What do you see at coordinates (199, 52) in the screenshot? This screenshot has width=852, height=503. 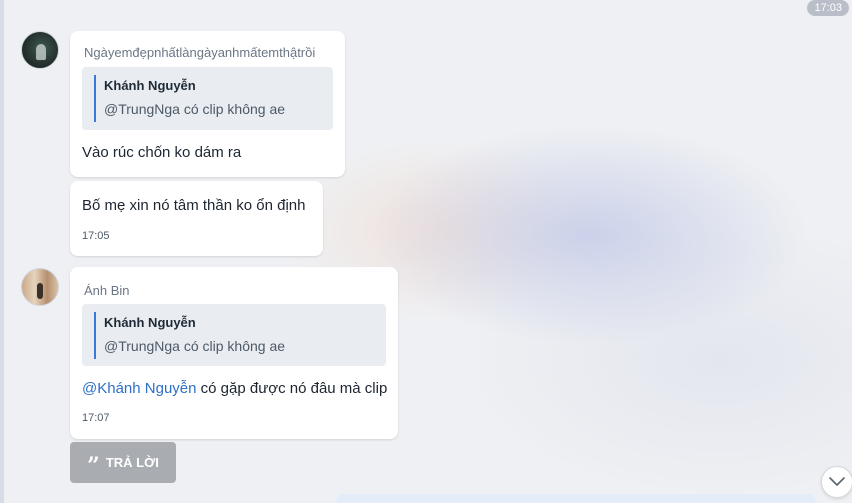 I see `sender-name: Ngàyemđẹpnhấtlàngàyanhmấtemthậtrồi` at bounding box center [199, 52].